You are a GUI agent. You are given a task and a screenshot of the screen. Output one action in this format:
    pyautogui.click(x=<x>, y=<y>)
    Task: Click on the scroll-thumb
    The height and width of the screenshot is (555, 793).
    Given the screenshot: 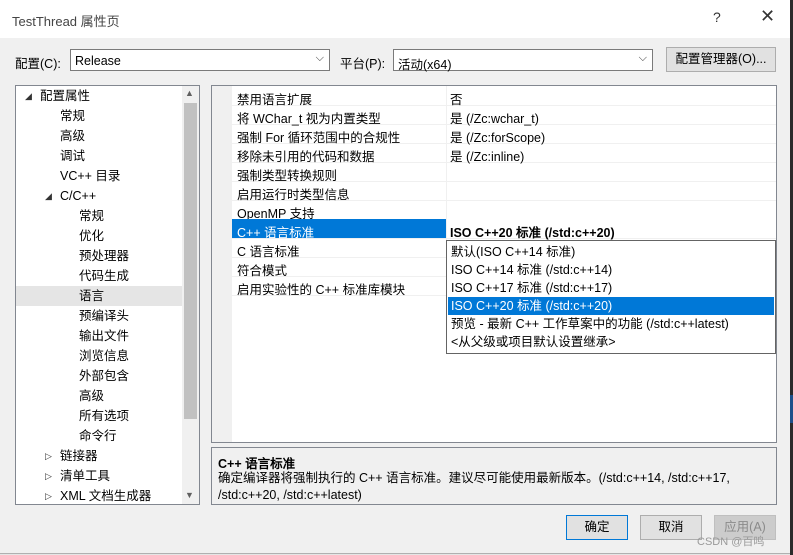 What is the action you would take?
    pyautogui.click(x=190, y=261)
    